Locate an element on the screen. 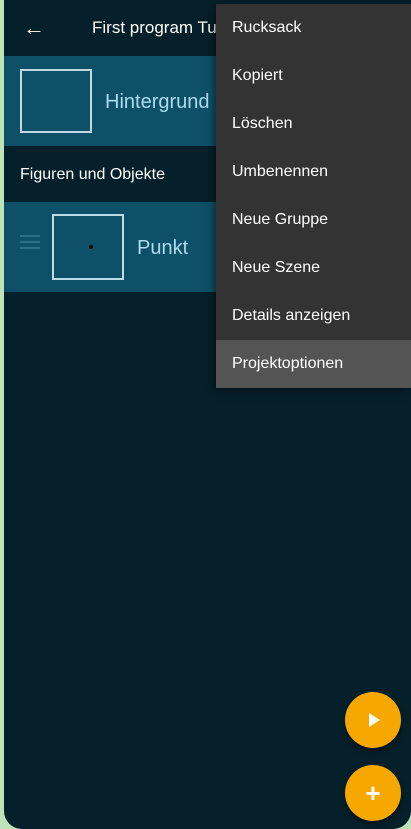  add-button: + is located at coordinates (373, 793).